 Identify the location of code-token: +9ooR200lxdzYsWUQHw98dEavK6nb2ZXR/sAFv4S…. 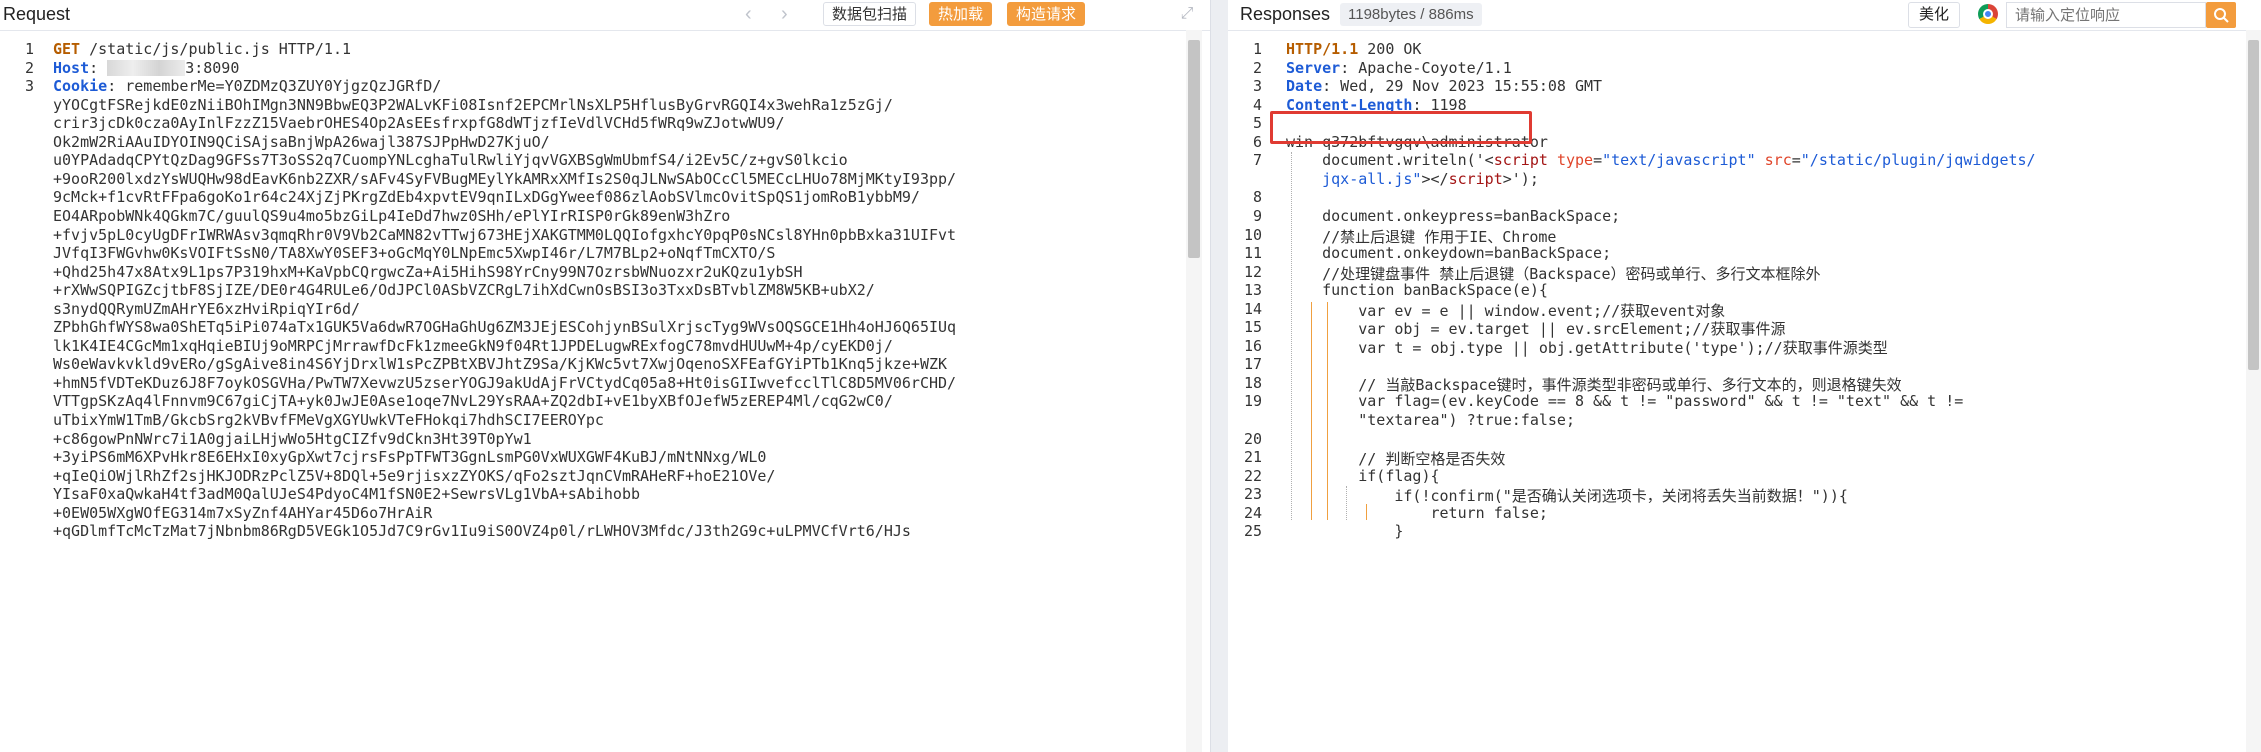
(505, 178).